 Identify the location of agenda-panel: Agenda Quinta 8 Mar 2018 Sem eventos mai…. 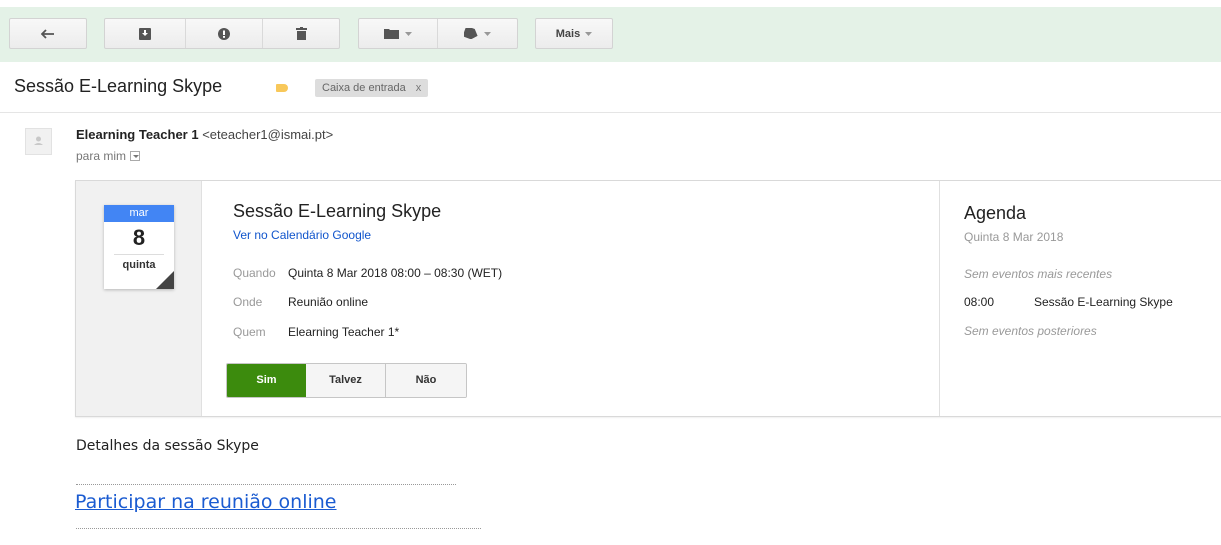
(1080, 298).